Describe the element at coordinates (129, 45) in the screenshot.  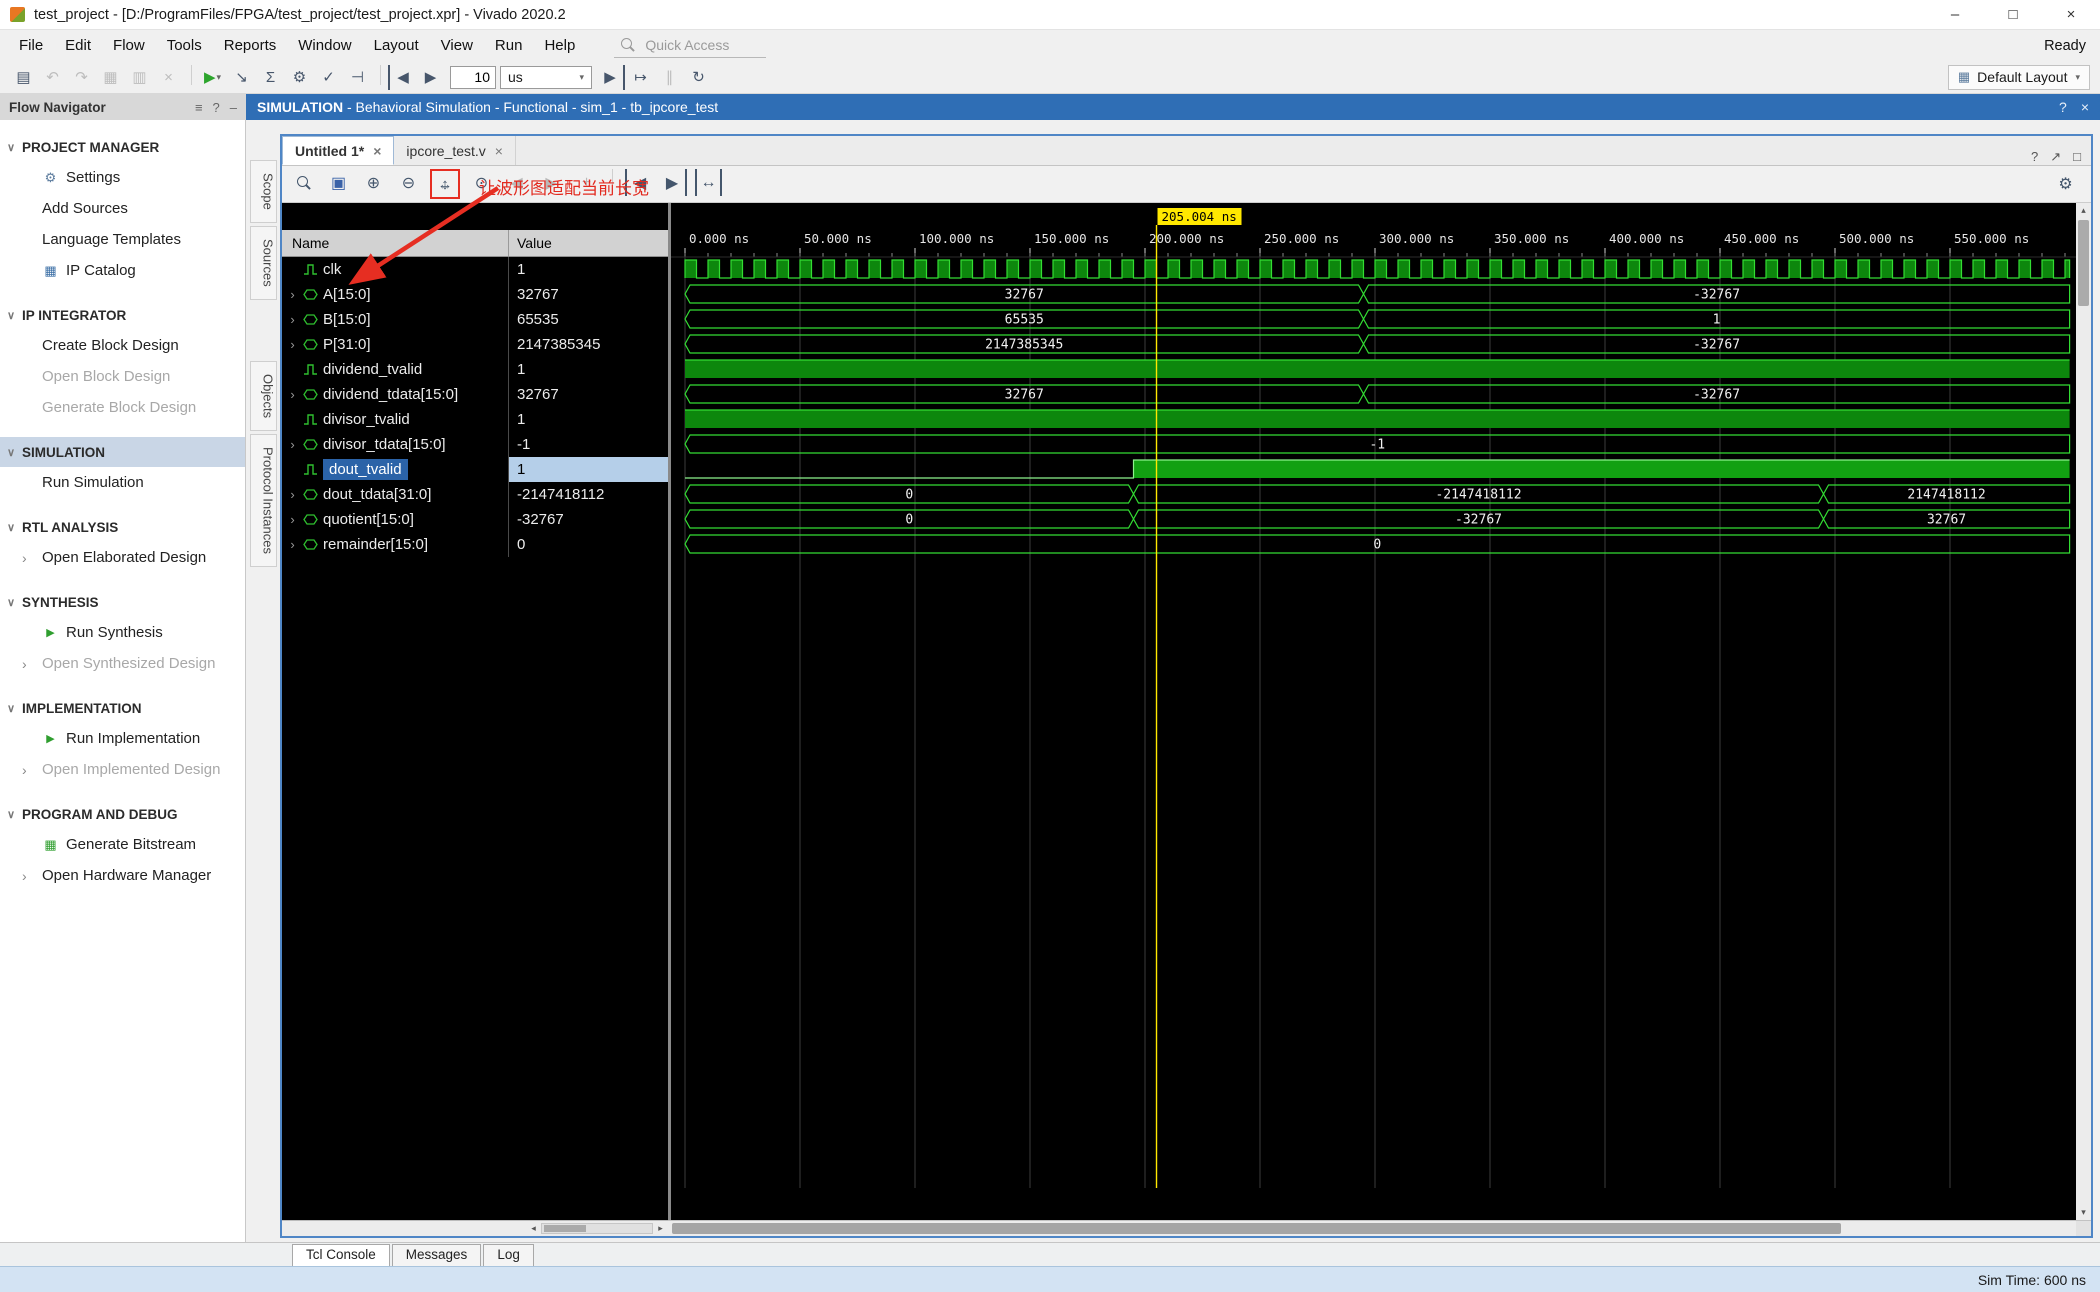
I see `menu-flow: Flow` at that location.